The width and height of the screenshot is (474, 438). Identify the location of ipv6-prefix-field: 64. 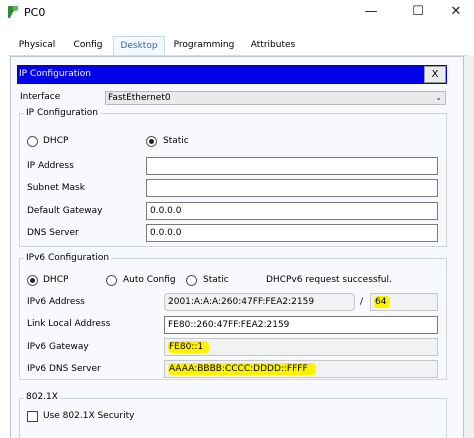
(404, 302).